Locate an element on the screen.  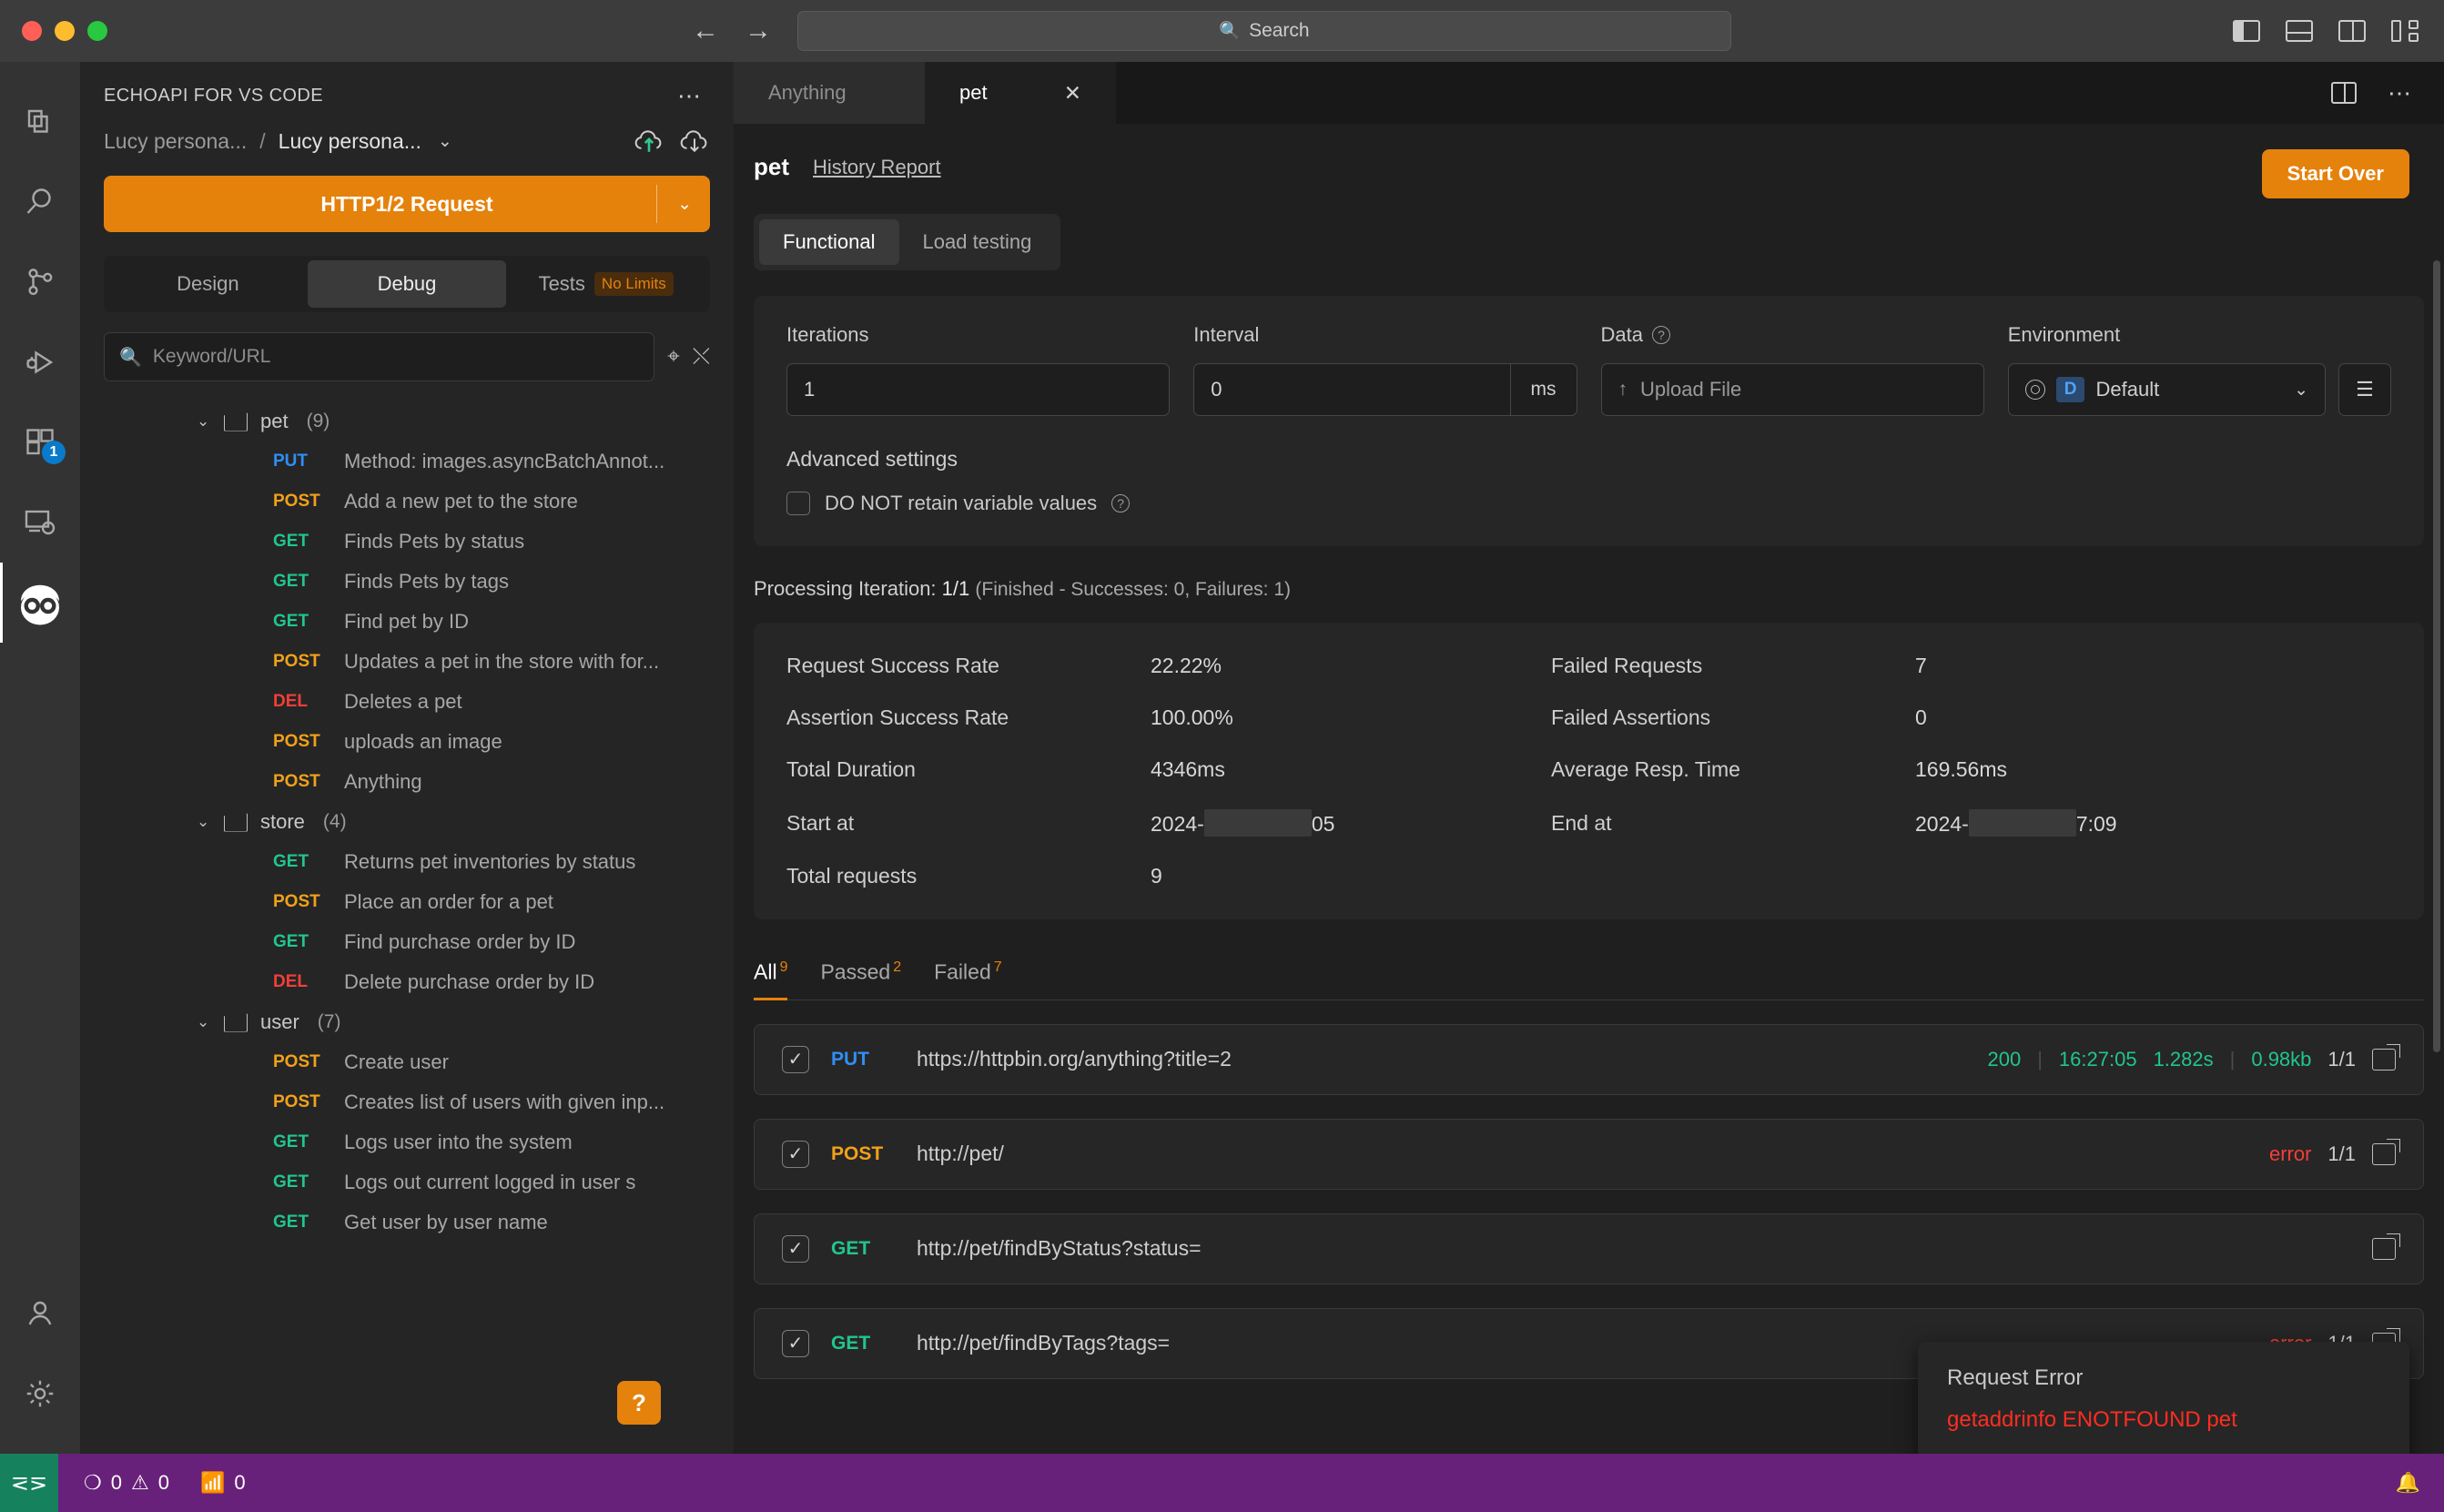
ellipsis-icon: ⋯ is located at coordinates (690, 96).